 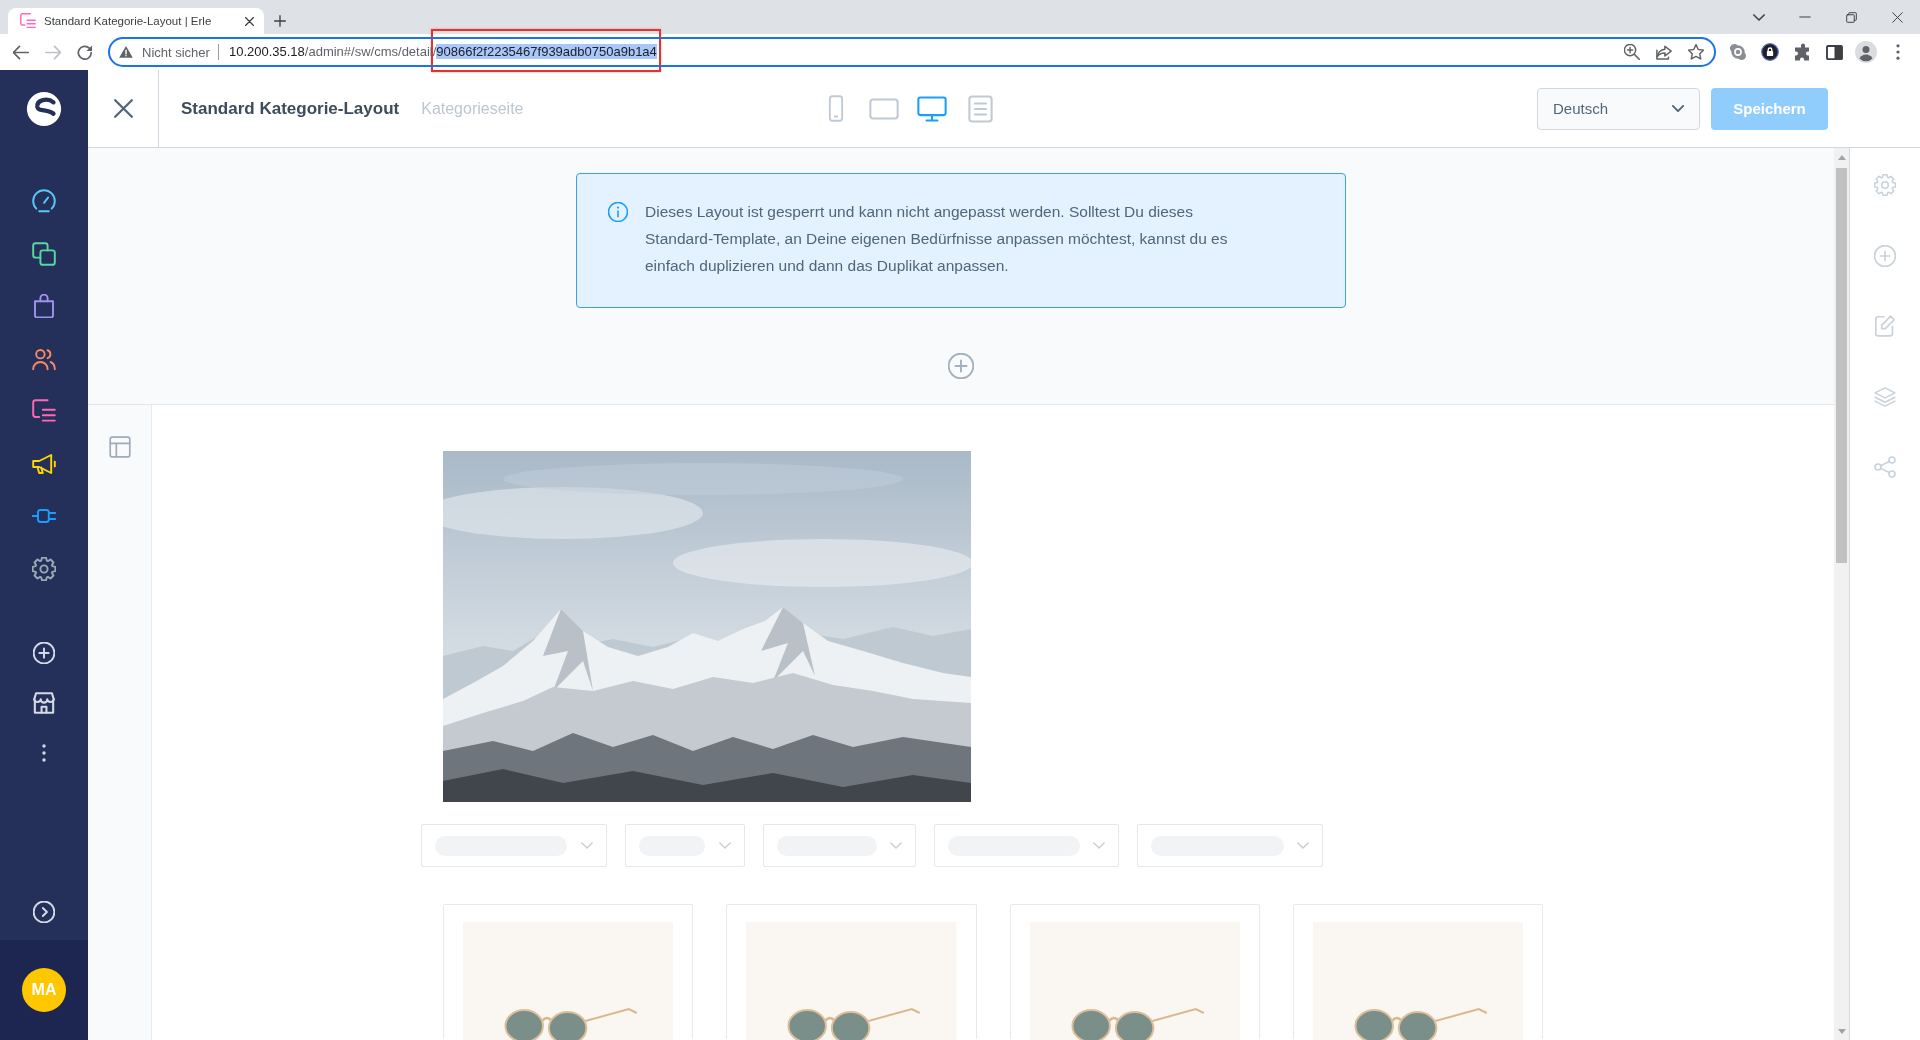 I want to click on scrollbar-thumb, so click(x=1841, y=365).